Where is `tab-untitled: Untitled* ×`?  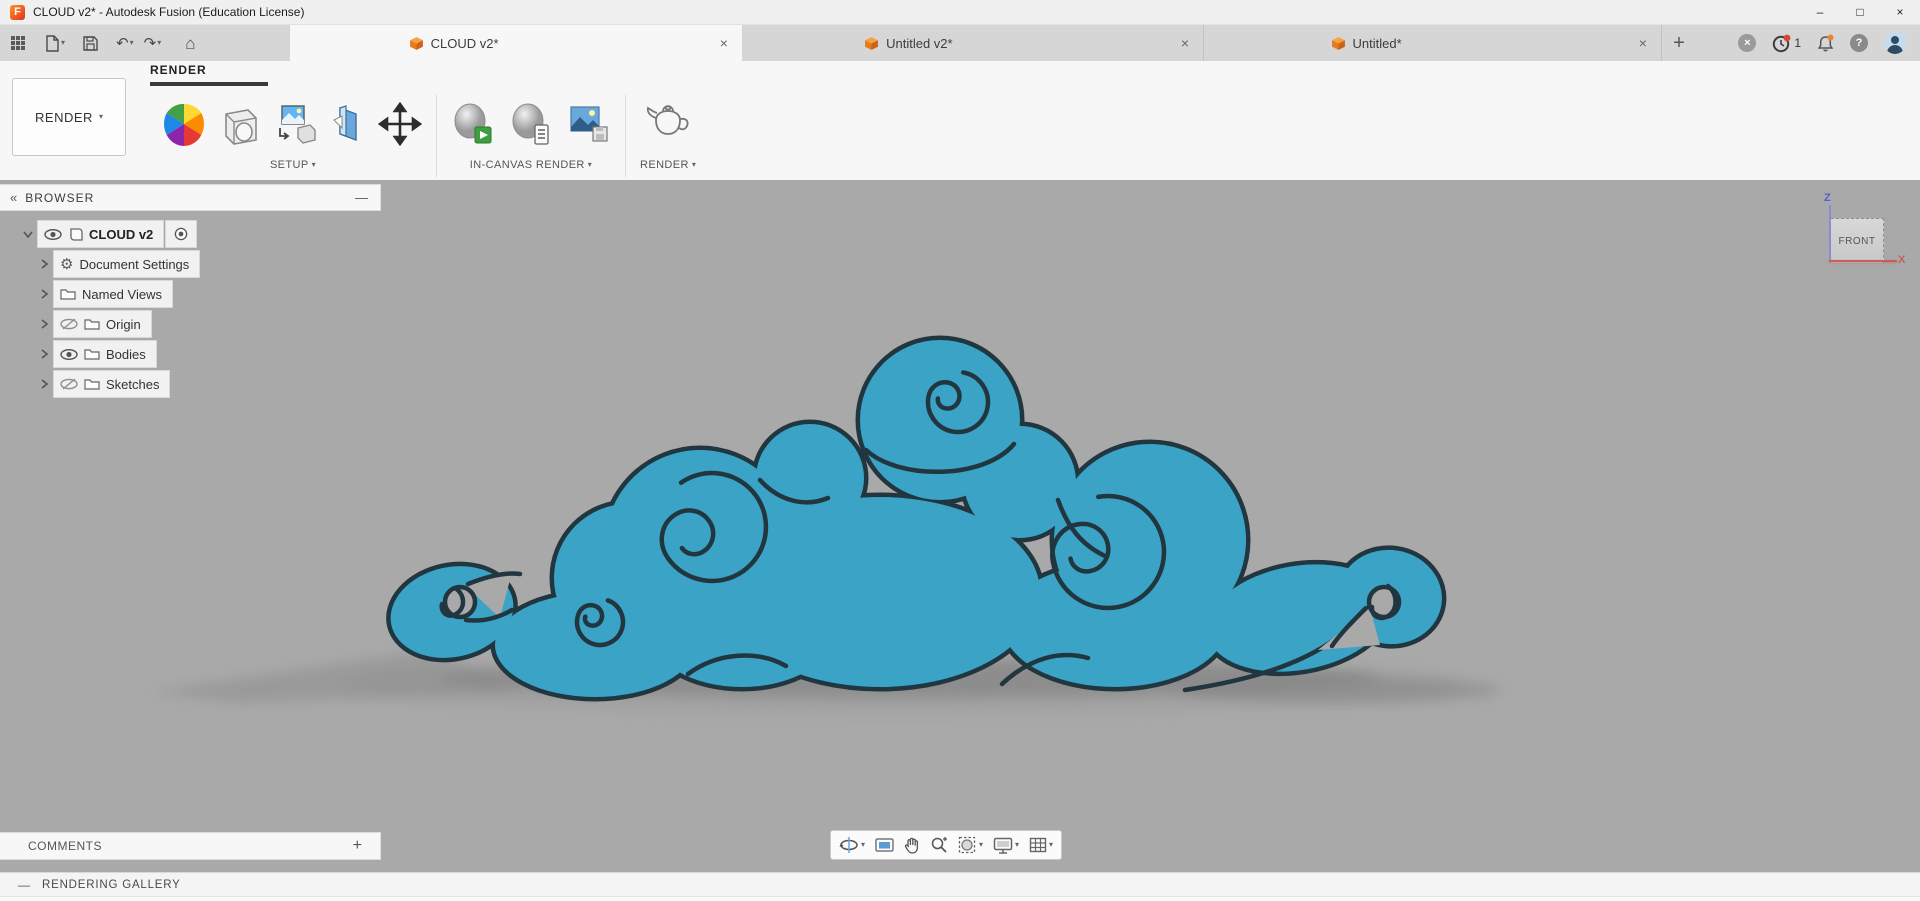
tab-untitled: Untitled* × is located at coordinates (1433, 43).